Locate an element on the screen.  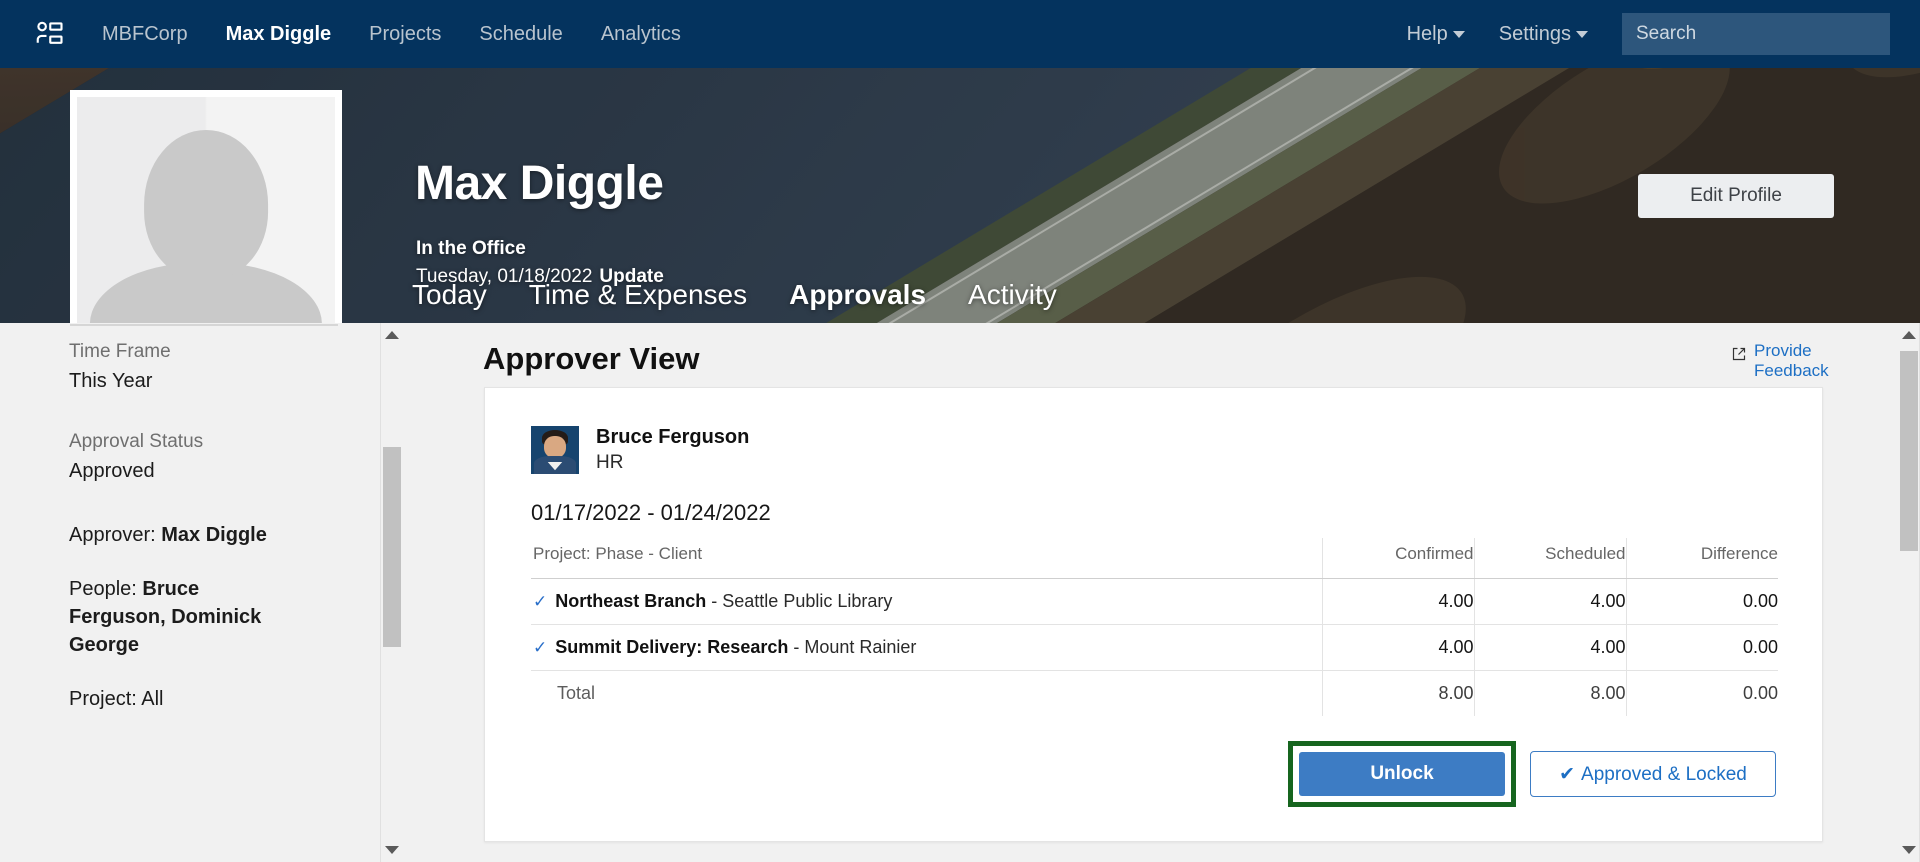
time-frame-label: Time Frame is located at coordinates (120, 351).